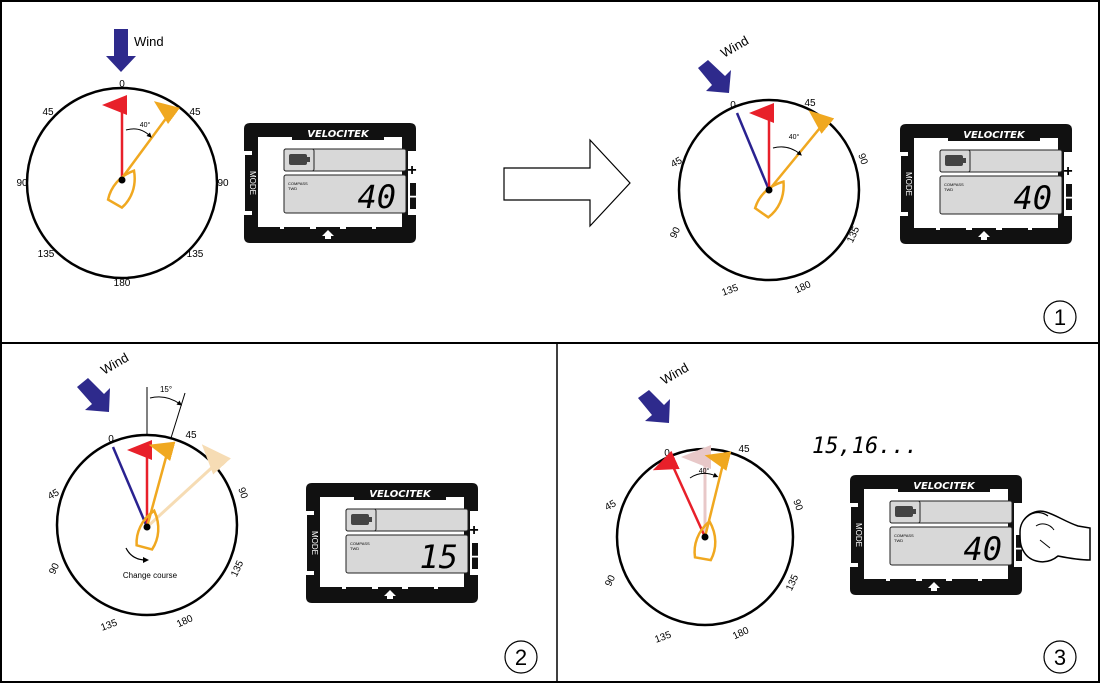  I want to click on step-number: 2, so click(521, 657).